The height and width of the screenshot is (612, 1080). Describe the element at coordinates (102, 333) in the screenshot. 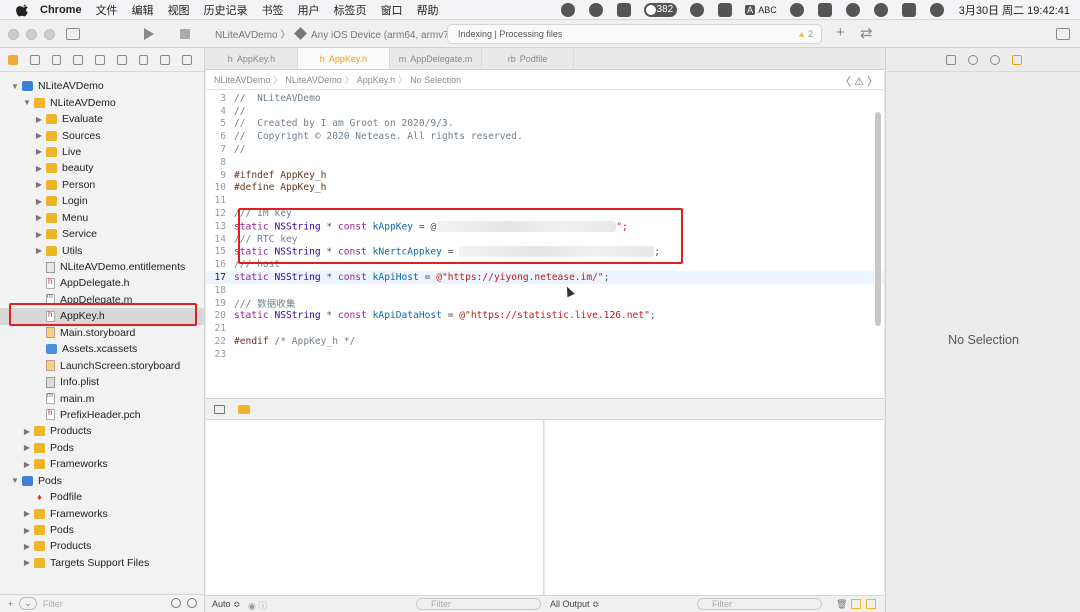

I see `file-tree-row: Main.storyboard` at that location.